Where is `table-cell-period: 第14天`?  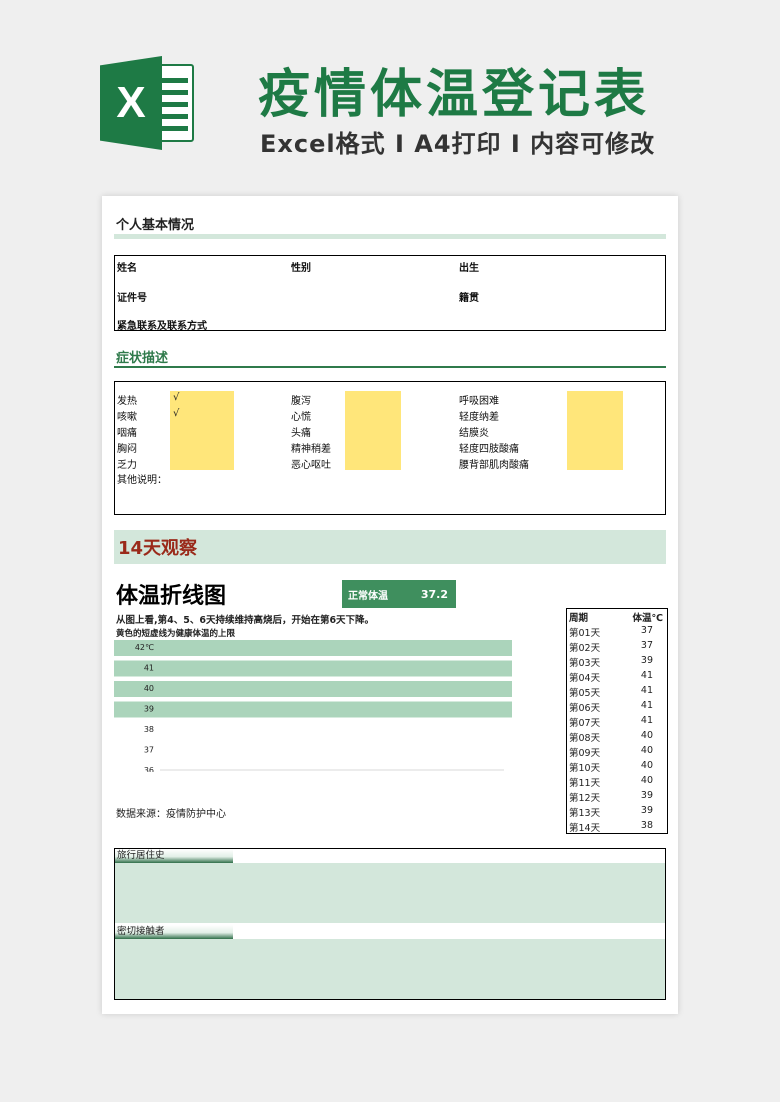
table-cell-period: 第14天 is located at coordinates (585, 828).